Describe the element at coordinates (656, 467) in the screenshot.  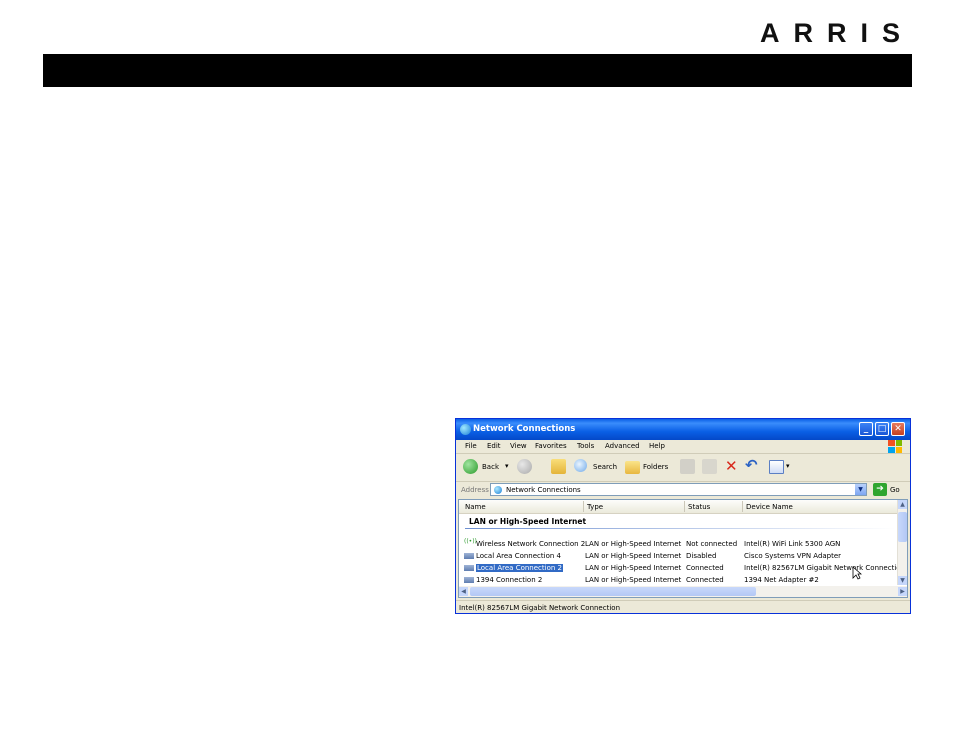
I see `folders-label: Folders` at that location.